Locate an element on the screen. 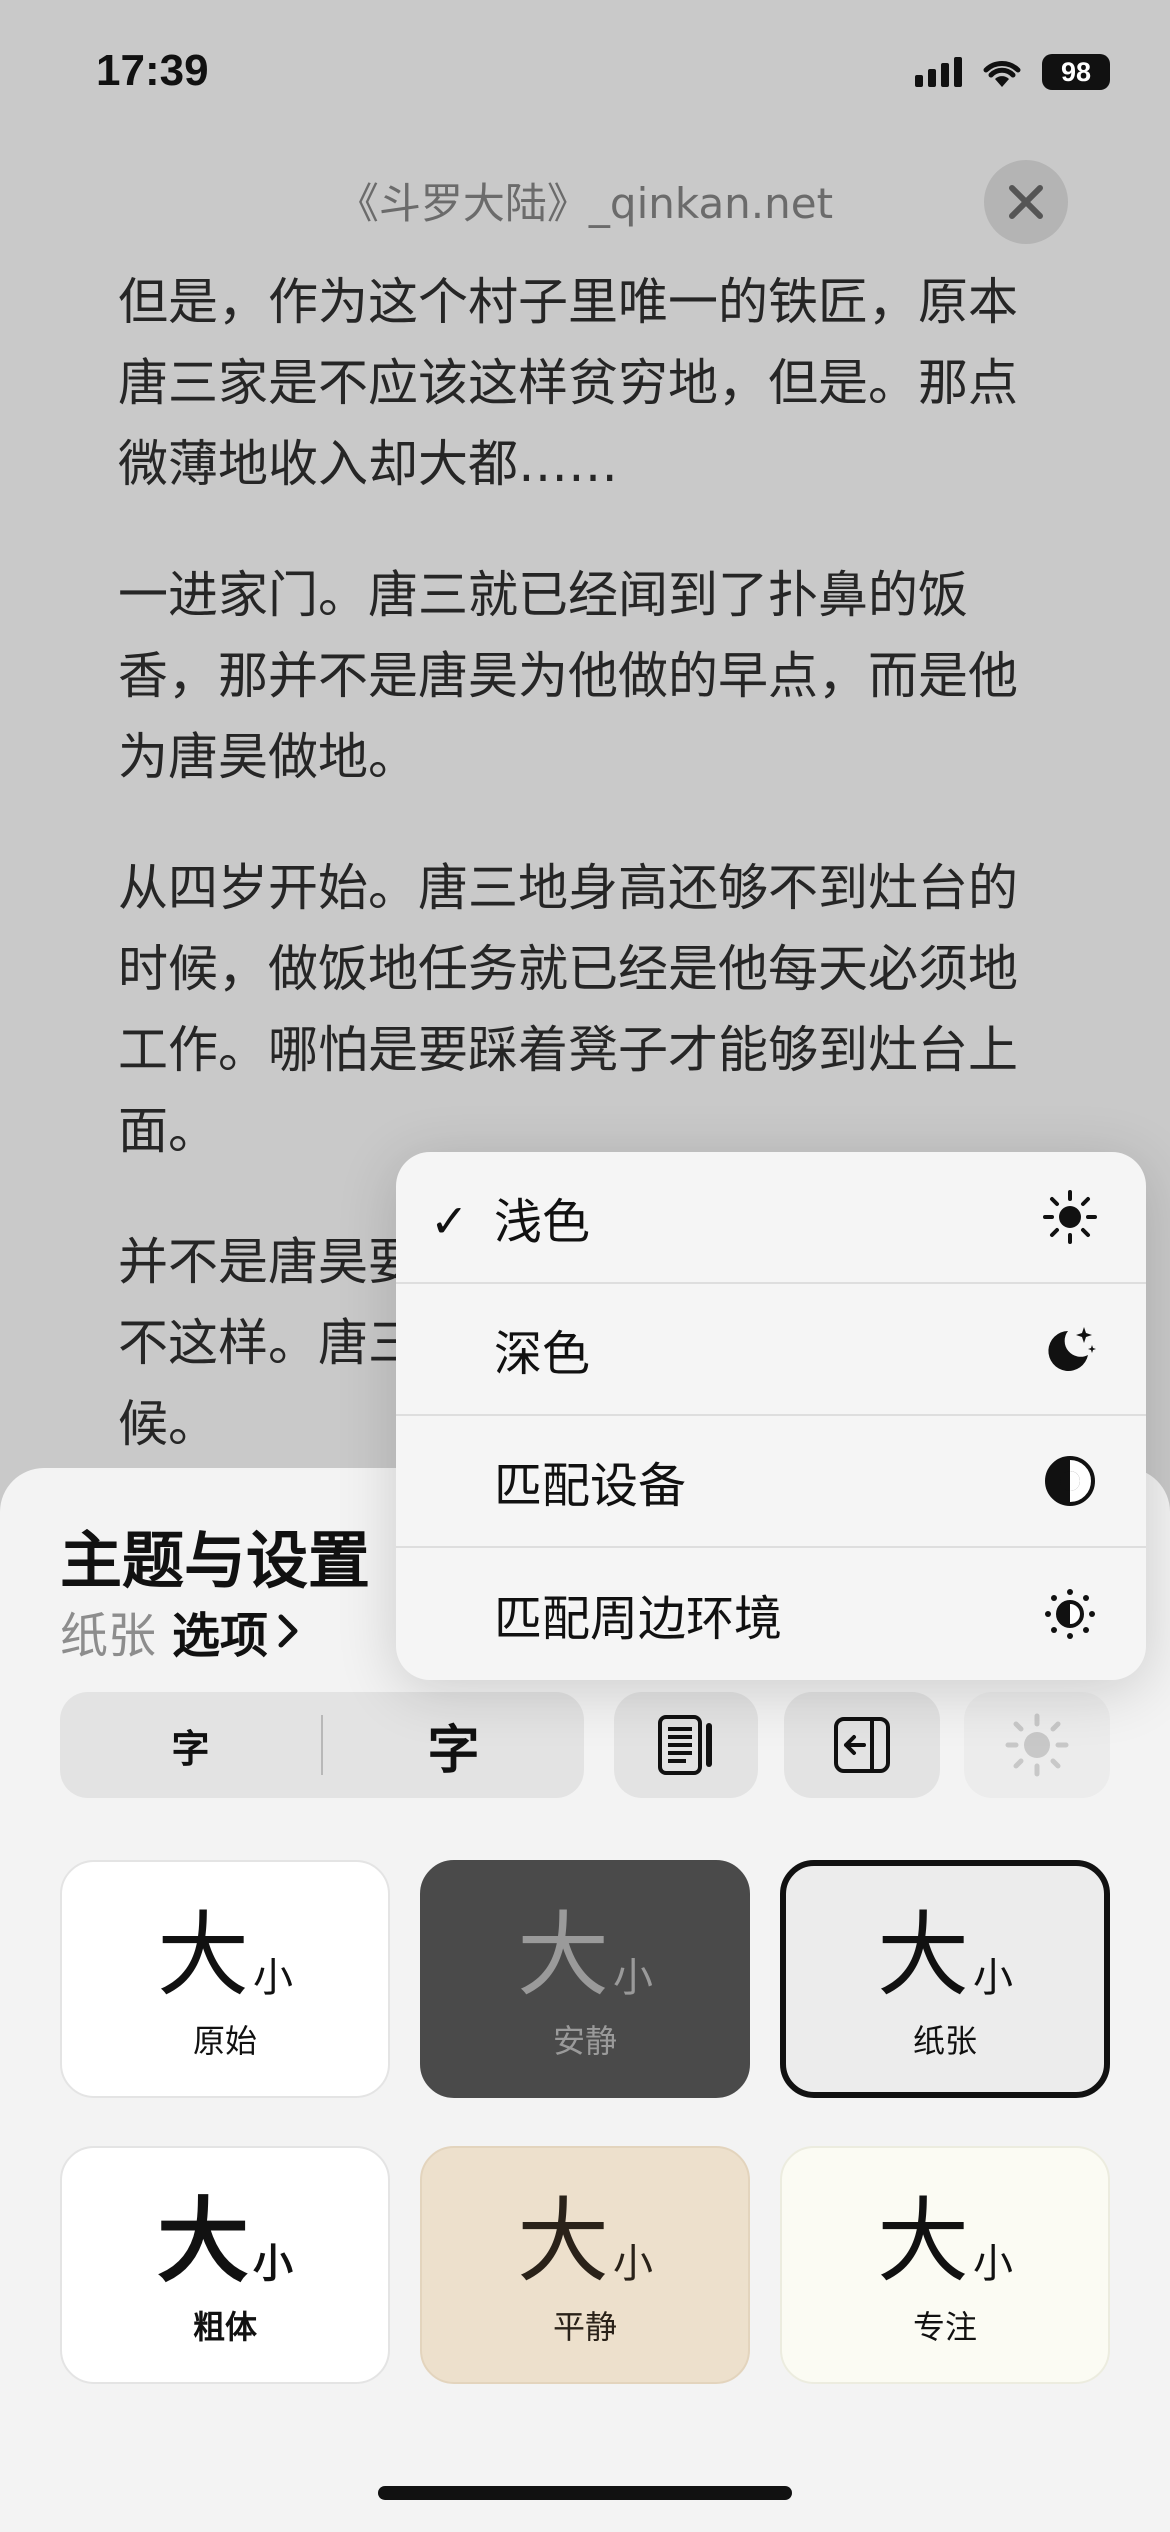 The width and height of the screenshot is (1170, 2532). close-icon is located at coordinates (1026, 202).